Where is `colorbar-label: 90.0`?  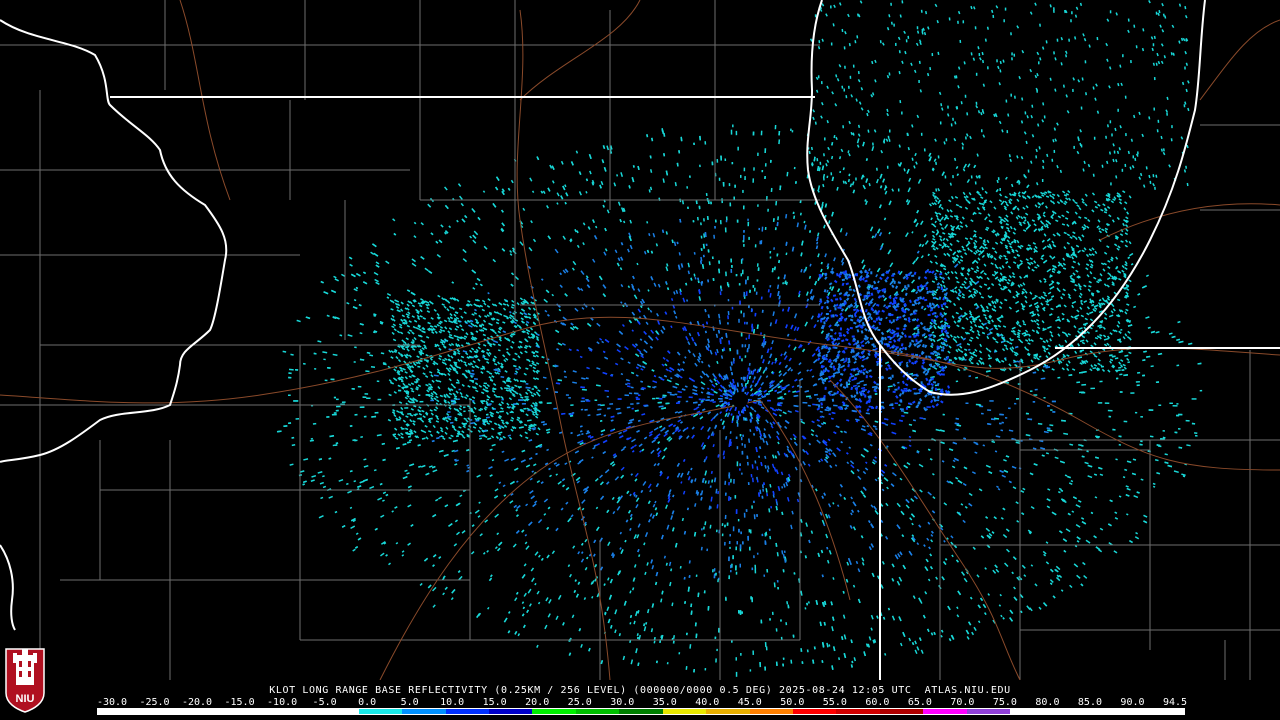
colorbar-label: 90.0 is located at coordinates (1132, 702).